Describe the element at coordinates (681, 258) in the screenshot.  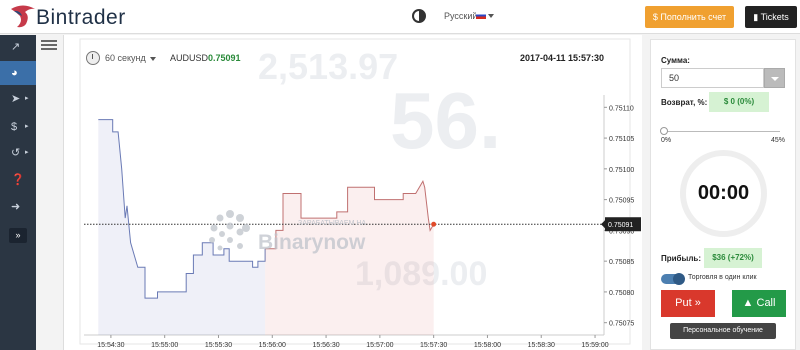
I see `profit-label: Прибыль:` at that location.